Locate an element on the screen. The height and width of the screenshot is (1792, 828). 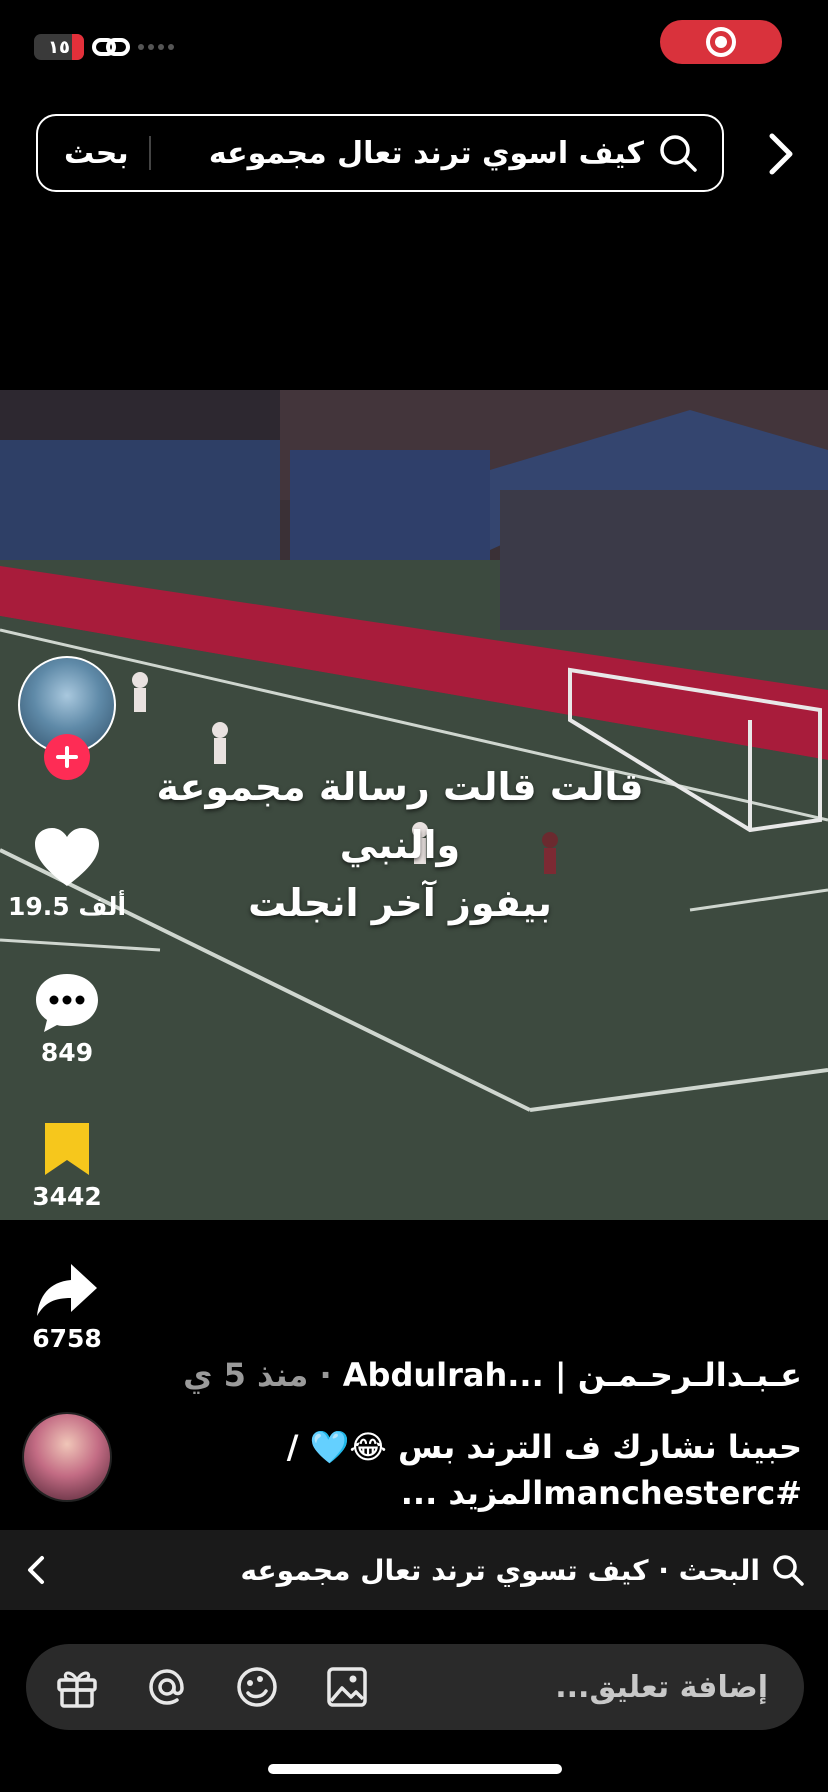
author-line: عـبـدالـرحـمـن | ...Abdulrah · منذ 5 ي is located at coordinates (492, 1375).